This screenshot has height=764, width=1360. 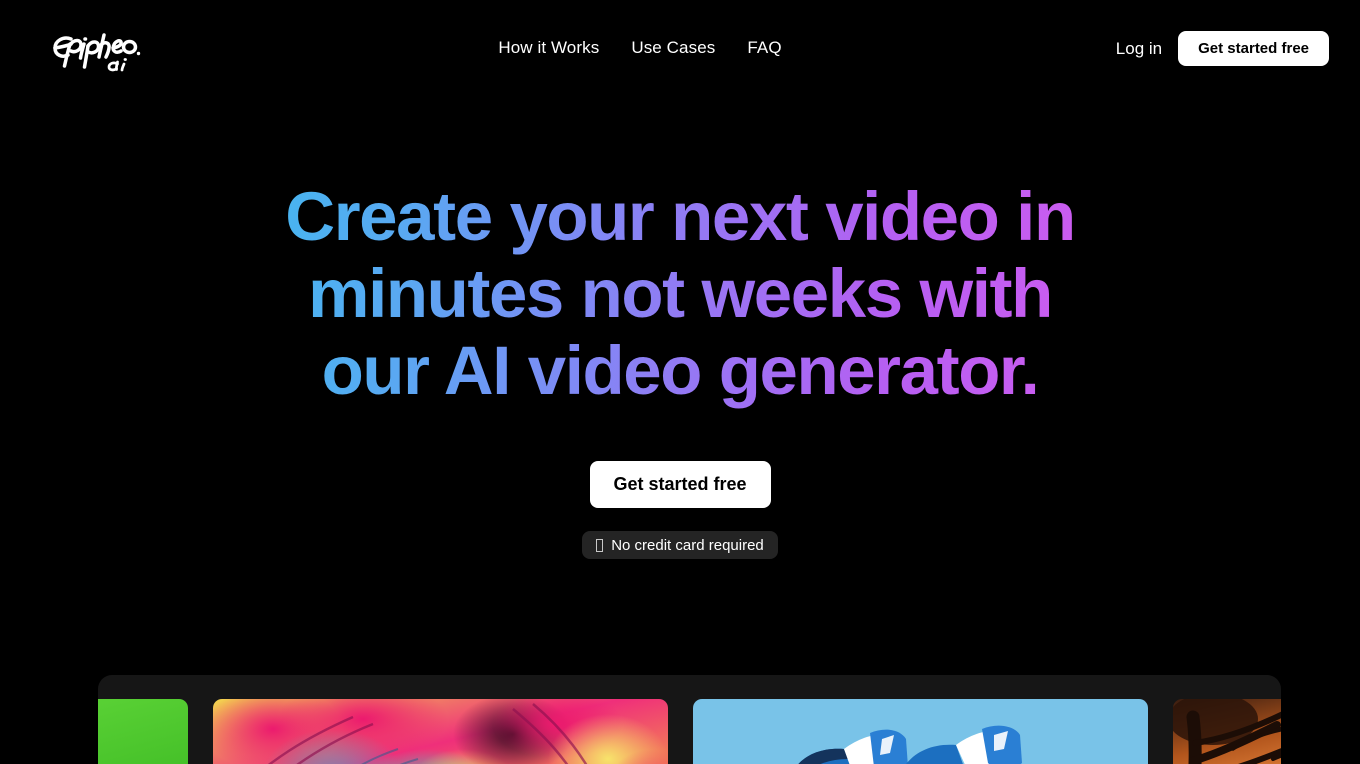 I want to click on green-gradient-thumbnail-icon, so click(x=143, y=731).